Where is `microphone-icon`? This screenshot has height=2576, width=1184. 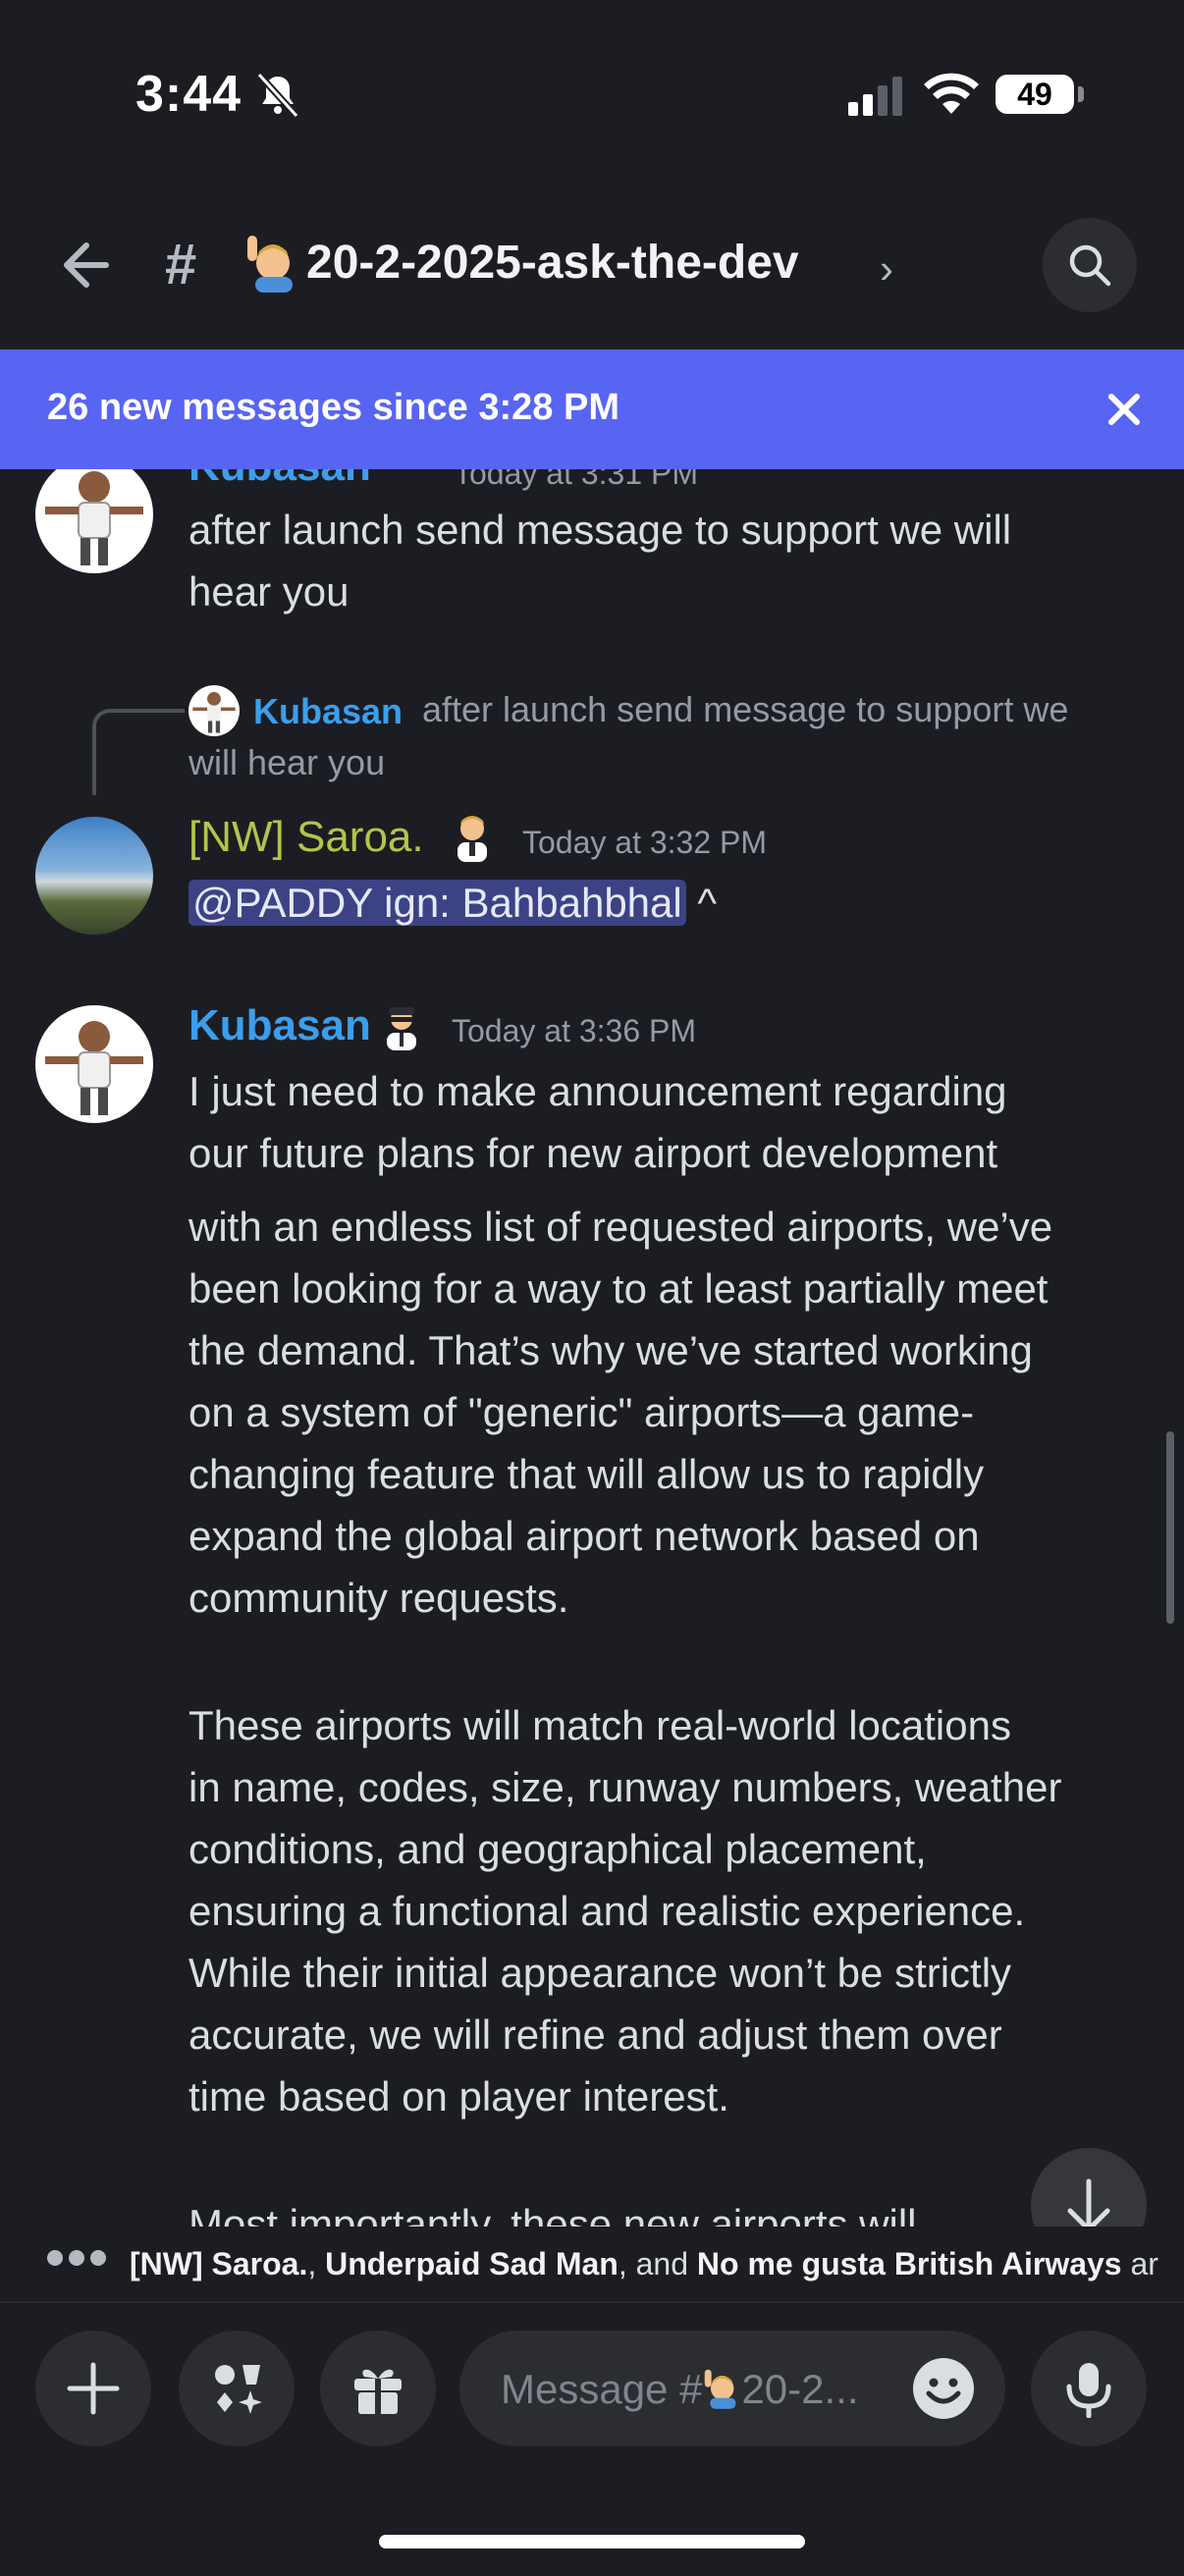
microphone-icon is located at coordinates (1088, 2390).